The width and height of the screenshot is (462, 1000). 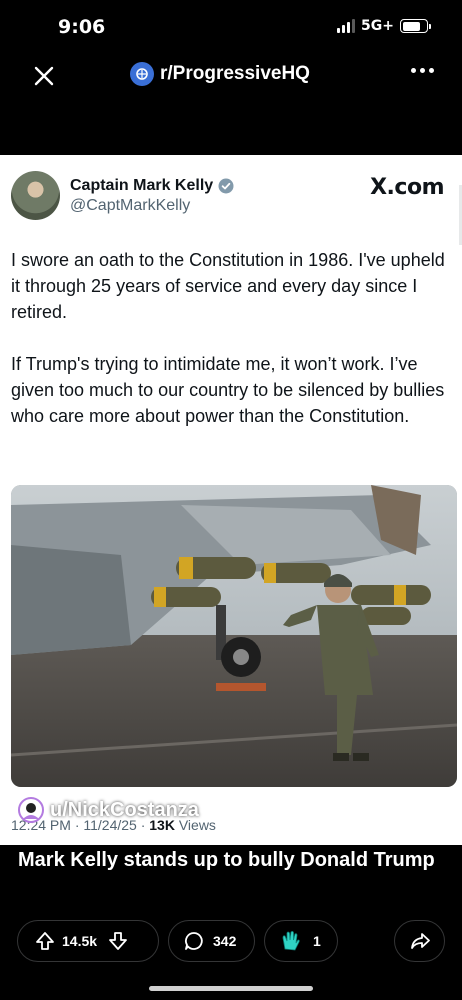 What do you see at coordinates (211, 941) in the screenshot?
I see `comment-button: 342` at bounding box center [211, 941].